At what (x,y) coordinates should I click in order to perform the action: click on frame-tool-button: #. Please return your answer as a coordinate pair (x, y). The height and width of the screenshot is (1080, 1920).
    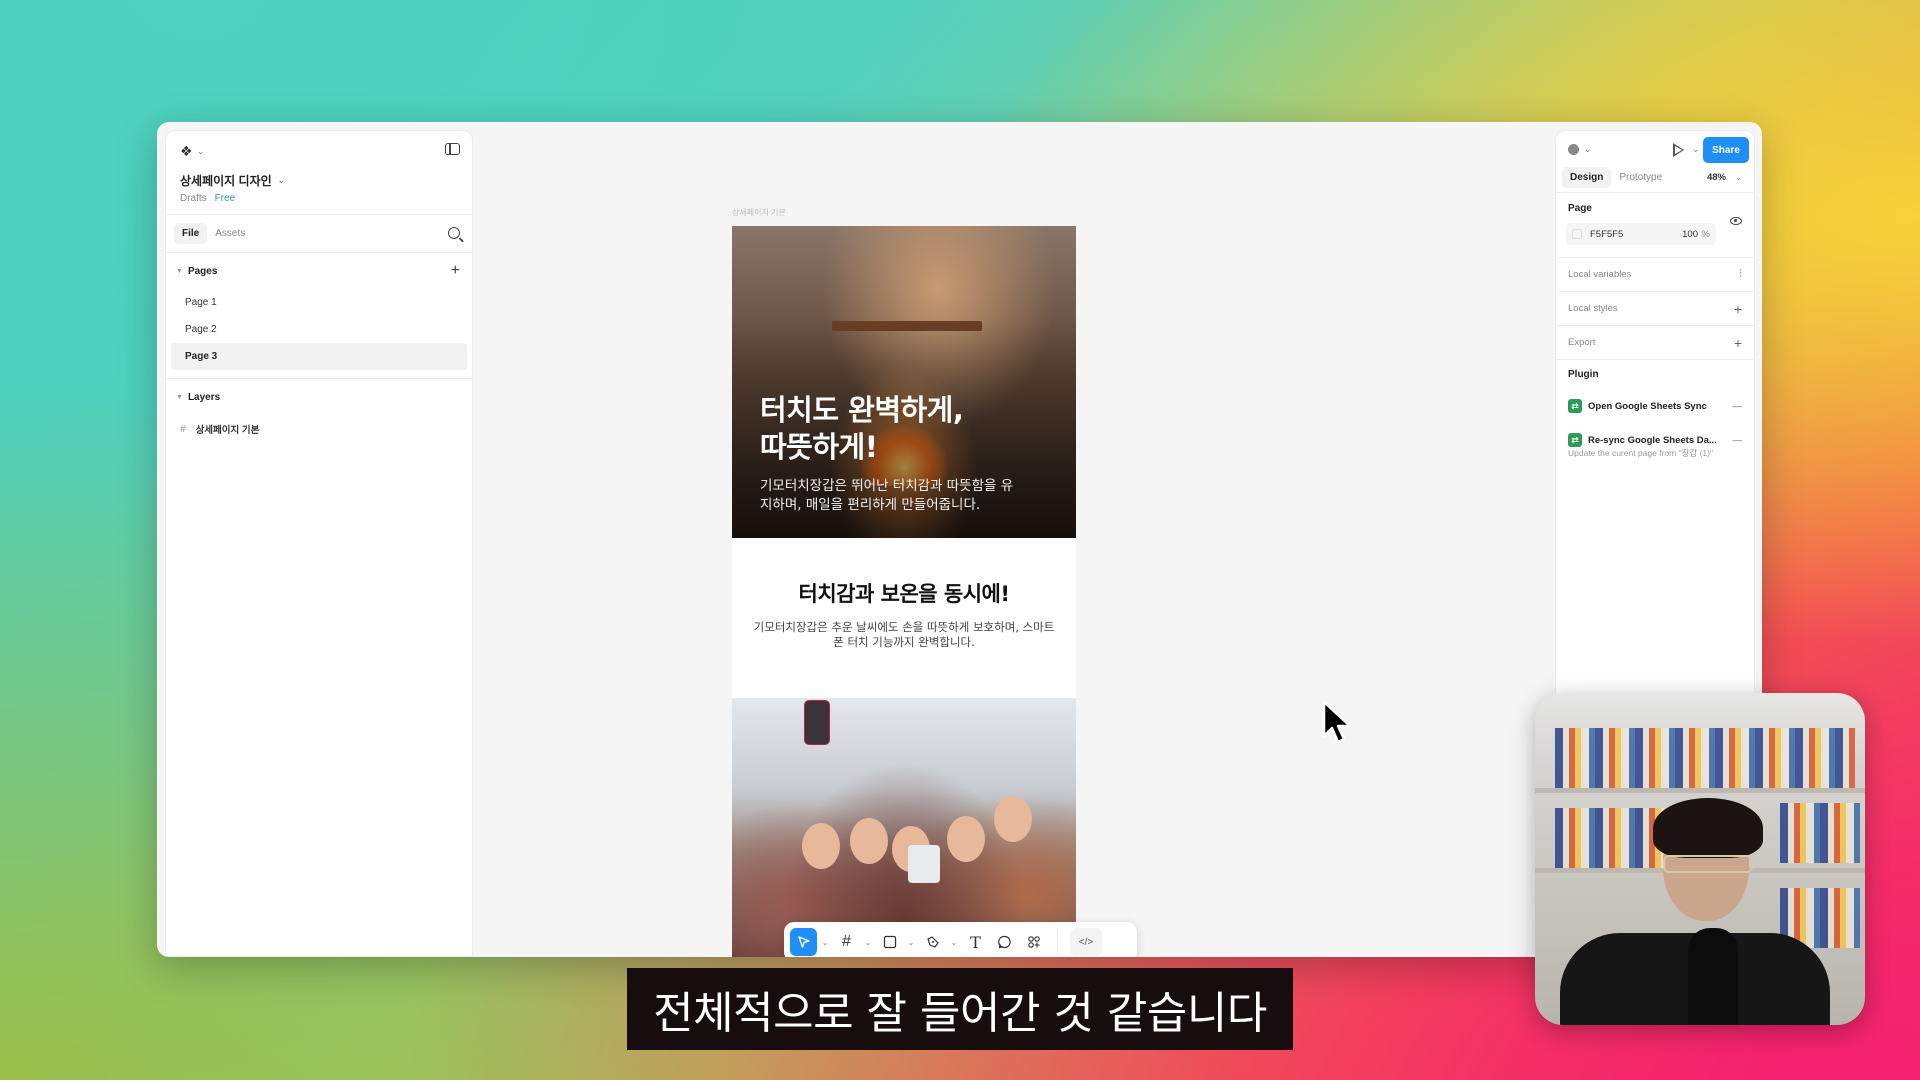
    Looking at the image, I should click on (846, 942).